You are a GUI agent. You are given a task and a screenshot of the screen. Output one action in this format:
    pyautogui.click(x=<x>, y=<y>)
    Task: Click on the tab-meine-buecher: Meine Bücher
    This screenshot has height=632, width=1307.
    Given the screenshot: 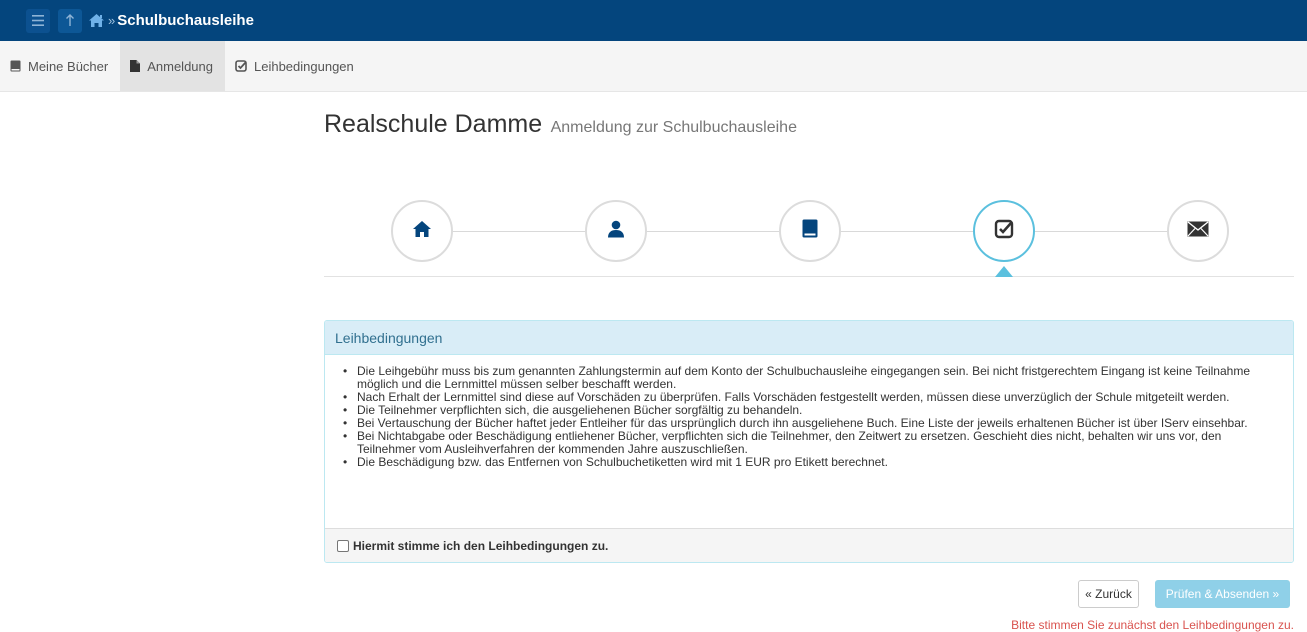 What is the action you would take?
    pyautogui.click(x=60, y=66)
    